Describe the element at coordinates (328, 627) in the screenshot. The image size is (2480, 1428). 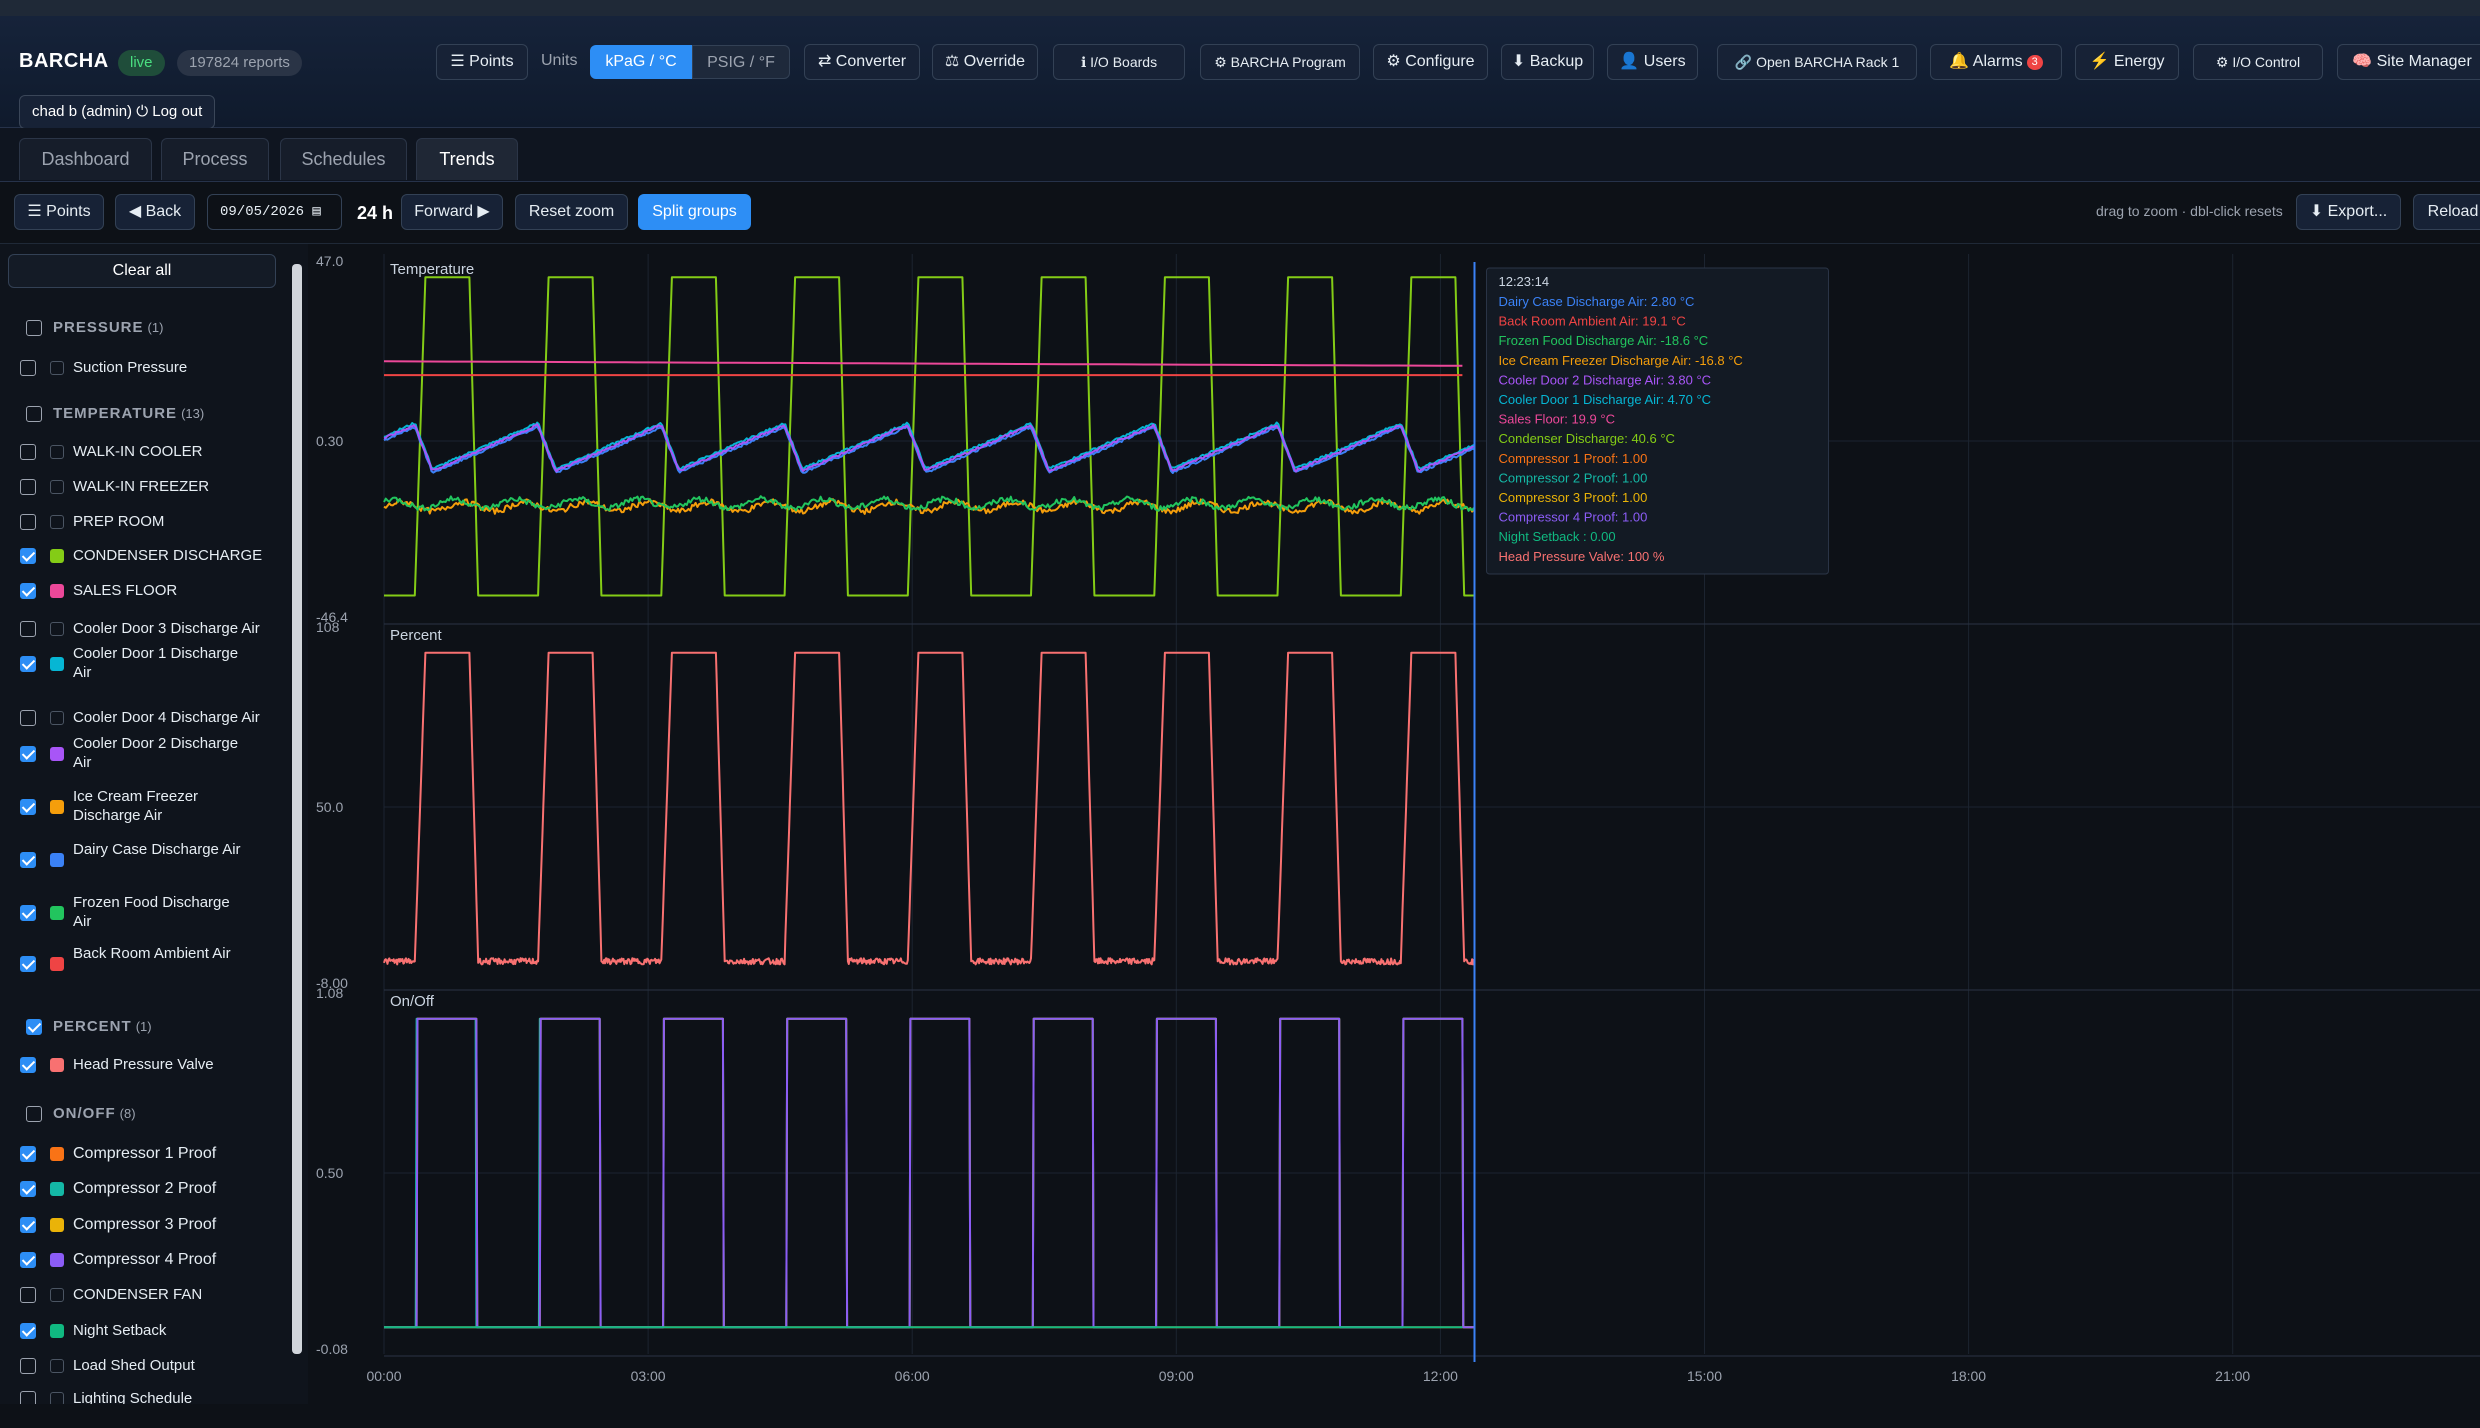
I see `y-tick-label: 108` at that location.